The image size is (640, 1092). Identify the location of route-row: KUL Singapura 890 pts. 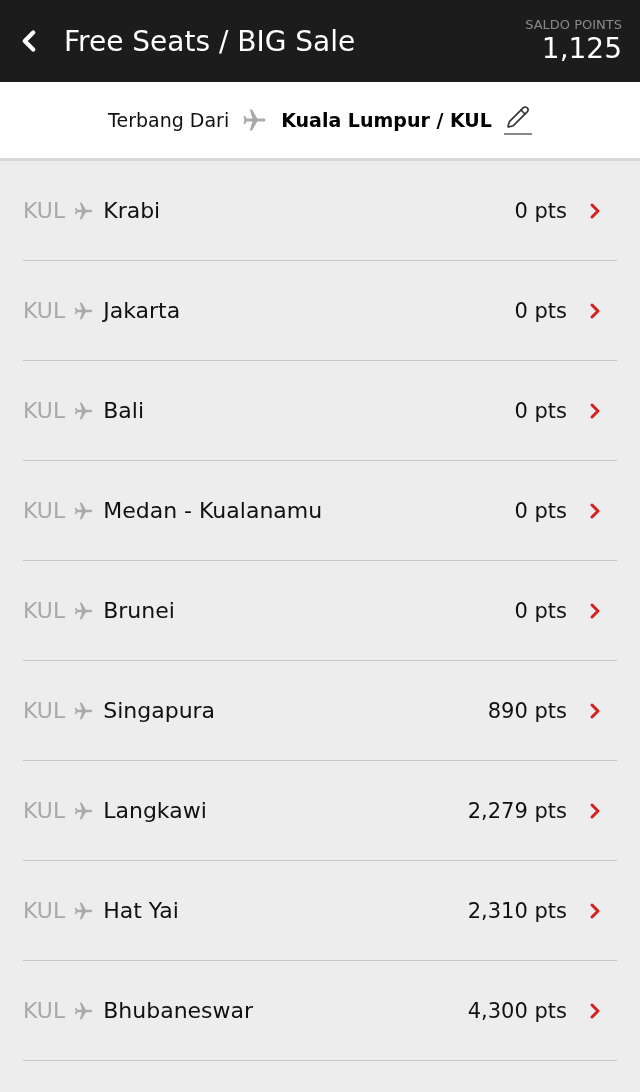
(320, 711).